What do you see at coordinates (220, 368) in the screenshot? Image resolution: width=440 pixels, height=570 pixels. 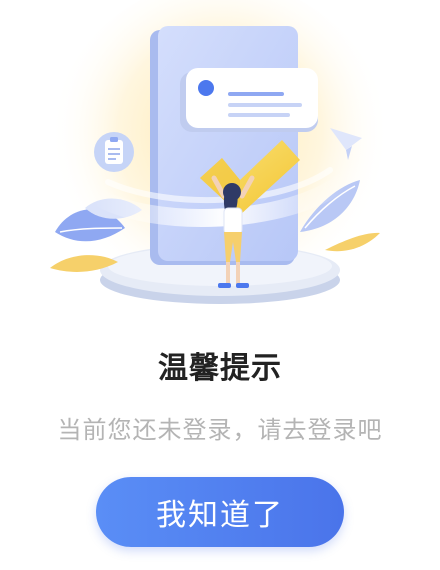 I see `dialog-title: 温馨提示` at bounding box center [220, 368].